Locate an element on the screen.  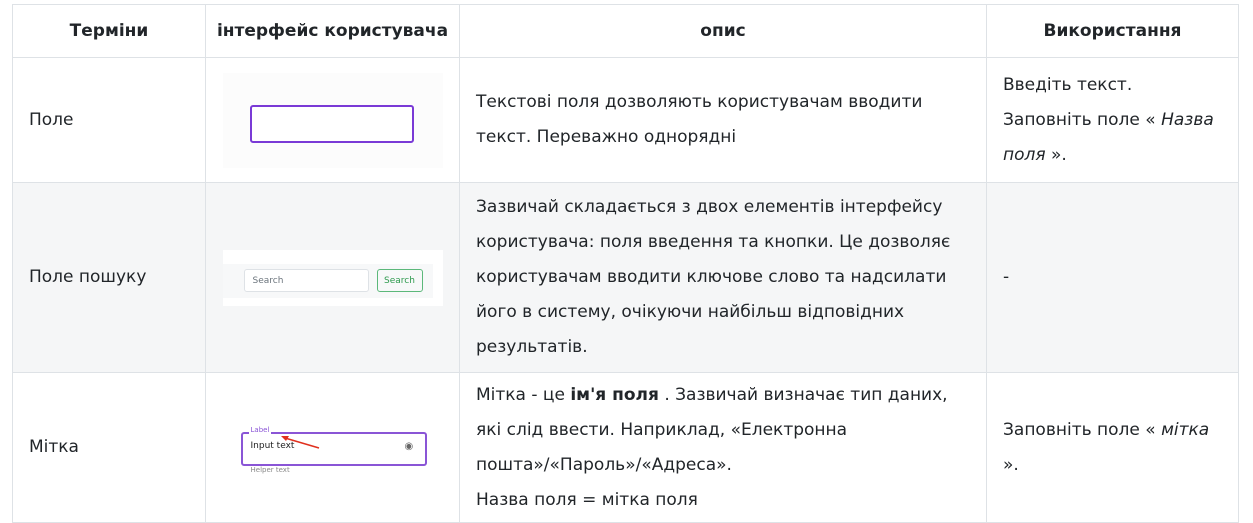
search-example: Search Search is located at coordinates (332, 277).